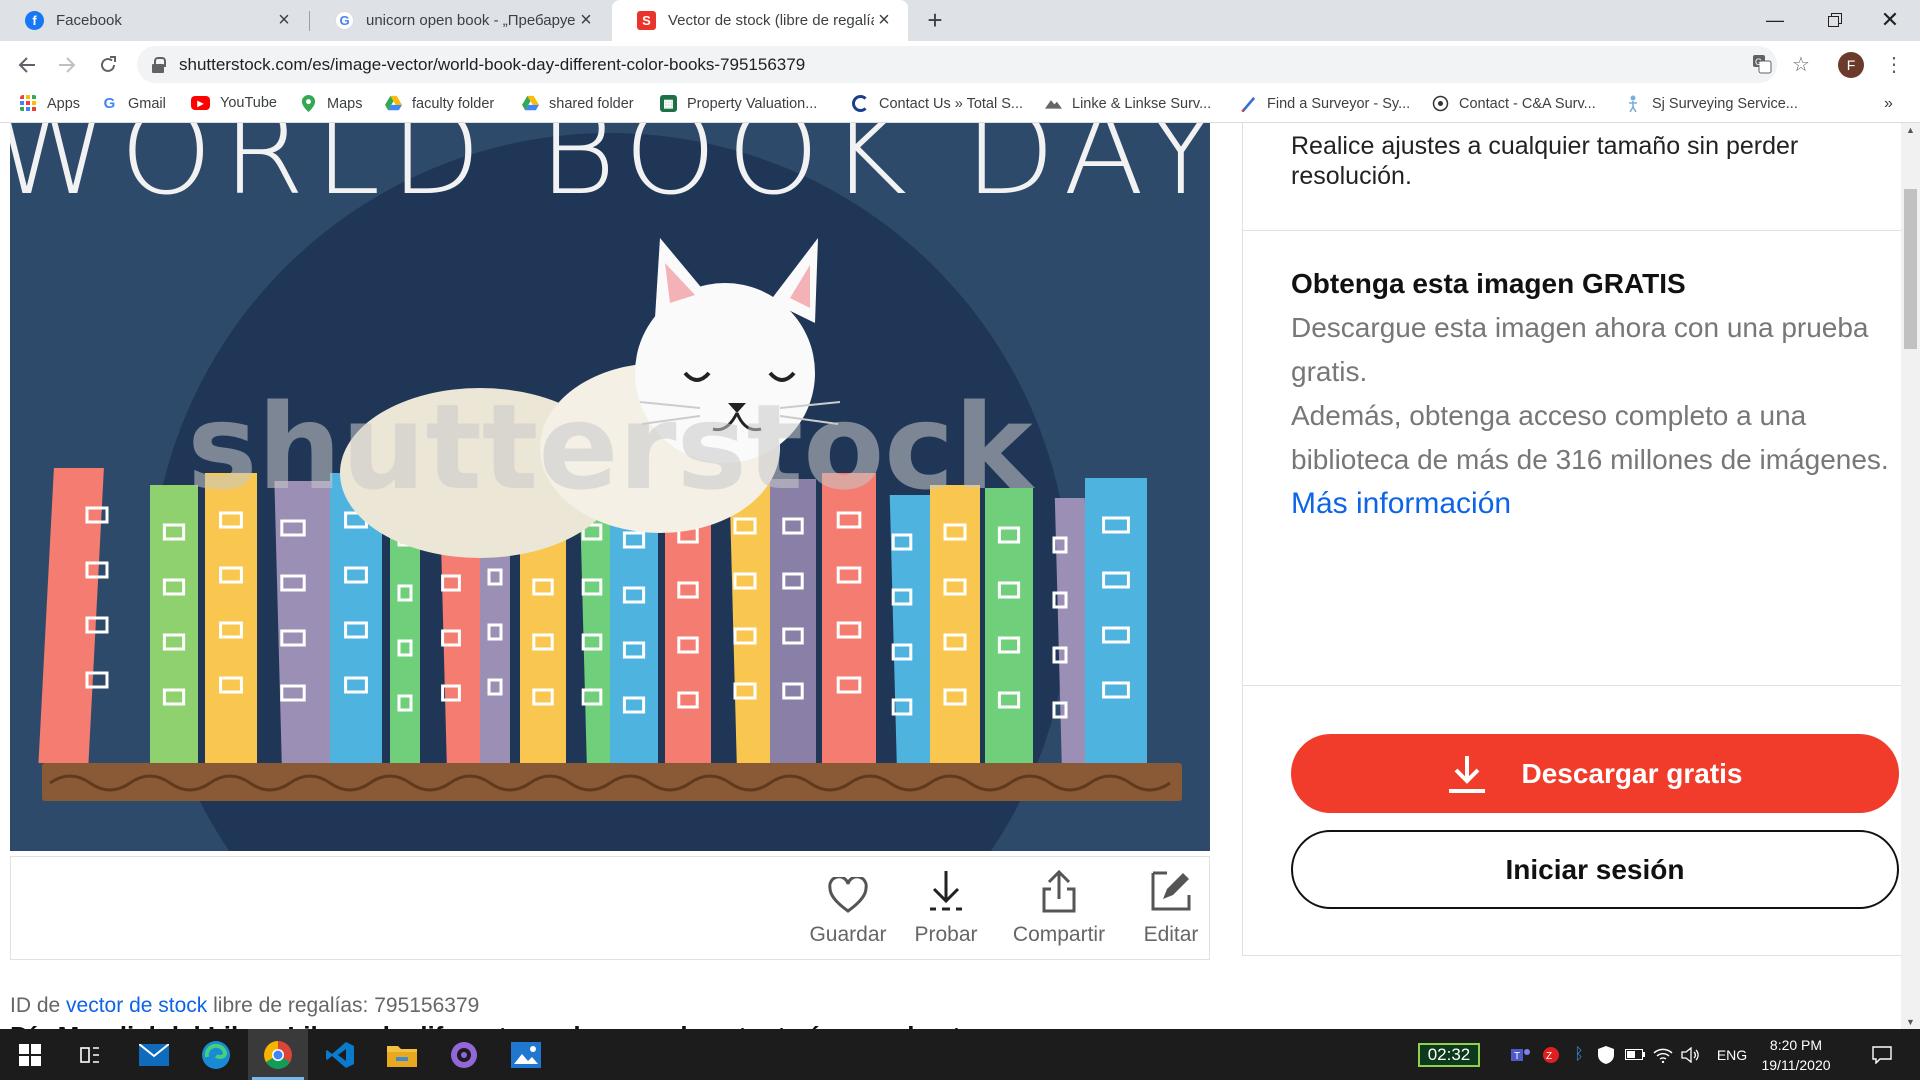 The image size is (1920, 1080). What do you see at coordinates (133, 103) in the screenshot?
I see `bookmark-gmail: G Gmail` at bounding box center [133, 103].